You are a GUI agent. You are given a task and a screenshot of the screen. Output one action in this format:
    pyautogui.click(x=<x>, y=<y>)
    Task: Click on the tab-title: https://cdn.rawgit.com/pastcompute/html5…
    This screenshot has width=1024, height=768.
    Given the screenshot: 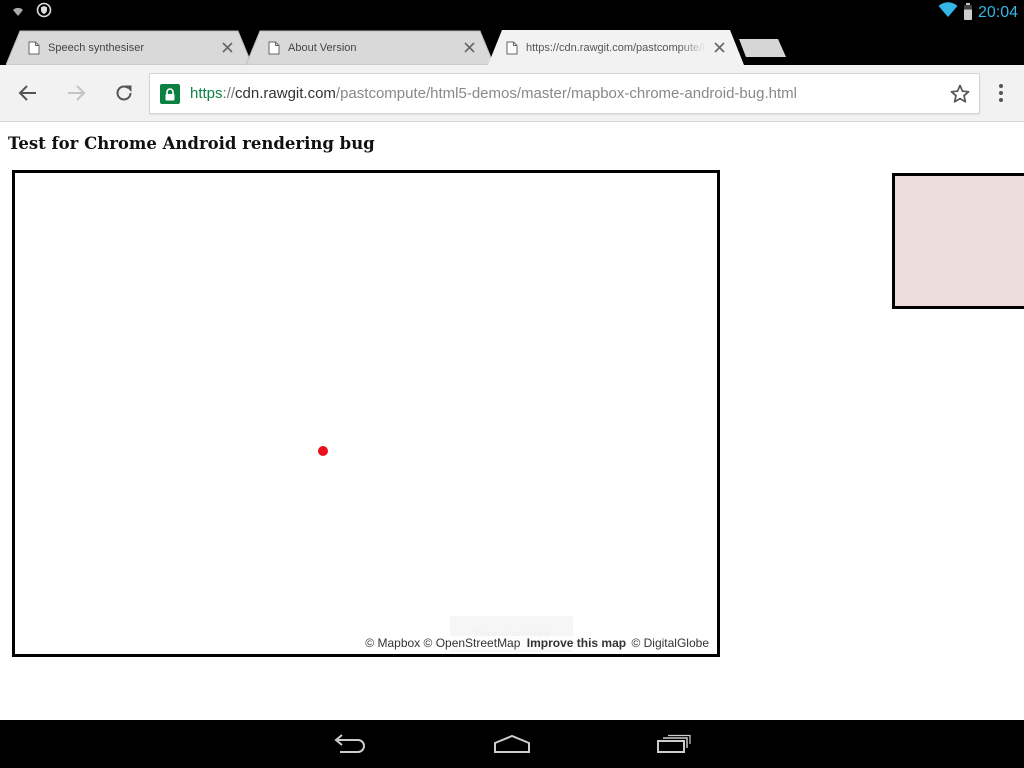 What is the action you would take?
    pyautogui.click(x=616, y=47)
    